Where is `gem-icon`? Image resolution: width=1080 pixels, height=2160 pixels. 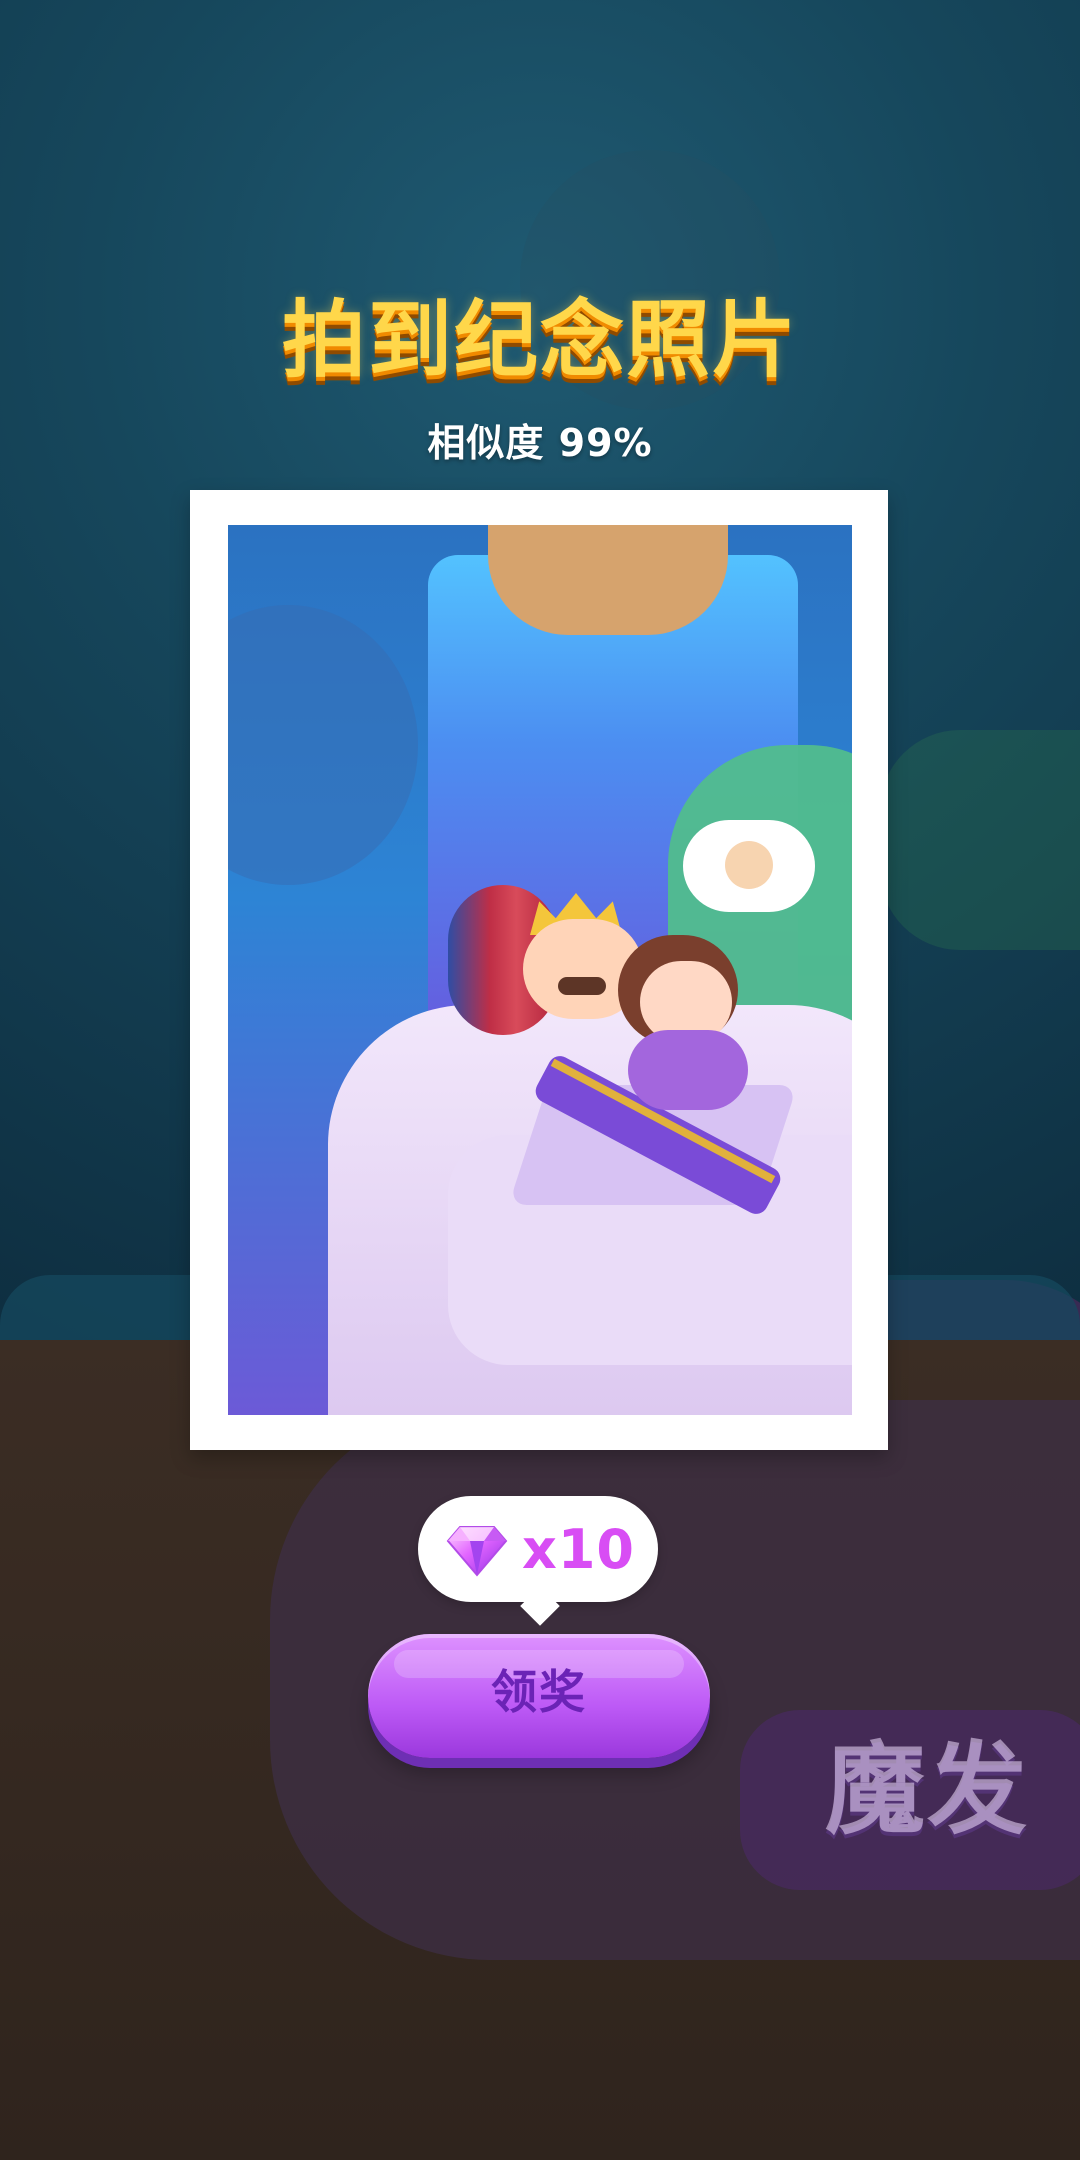
gem-icon is located at coordinates (477, 1550).